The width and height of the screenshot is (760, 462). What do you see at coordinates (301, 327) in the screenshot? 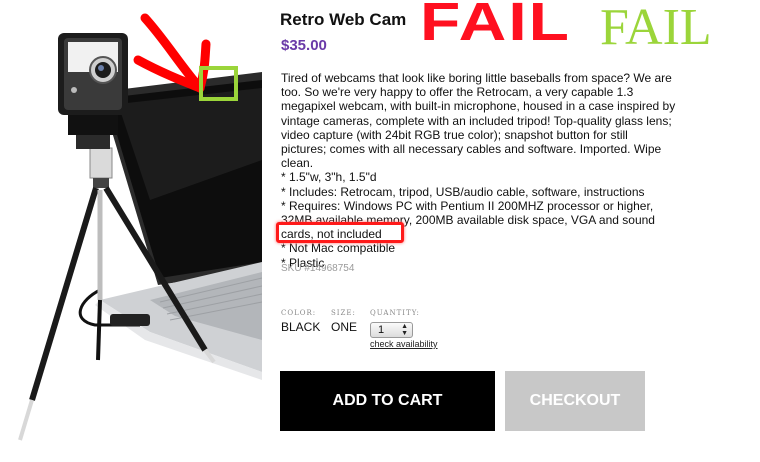
I see `color-value: BLACK` at bounding box center [301, 327].